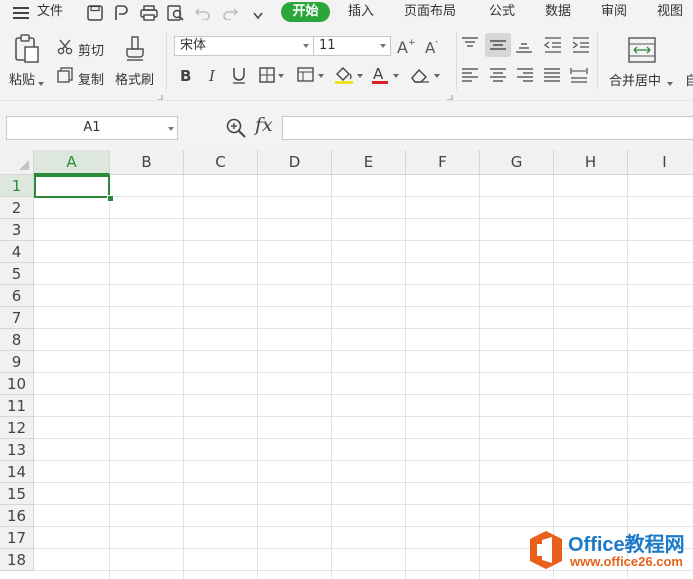  What do you see at coordinates (147, 162) in the screenshot?
I see `column-header-b: B` at bounding box center [147, 162].